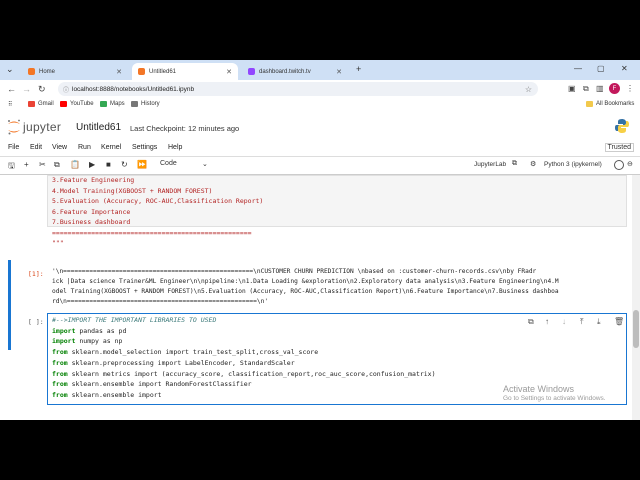 The height and width of the screenshot is (480, 640). What do you see at coordinates (619, 321) in the screenshot?
I see `delete-cell-icon: 🗑` at bounding box center [619, 321].